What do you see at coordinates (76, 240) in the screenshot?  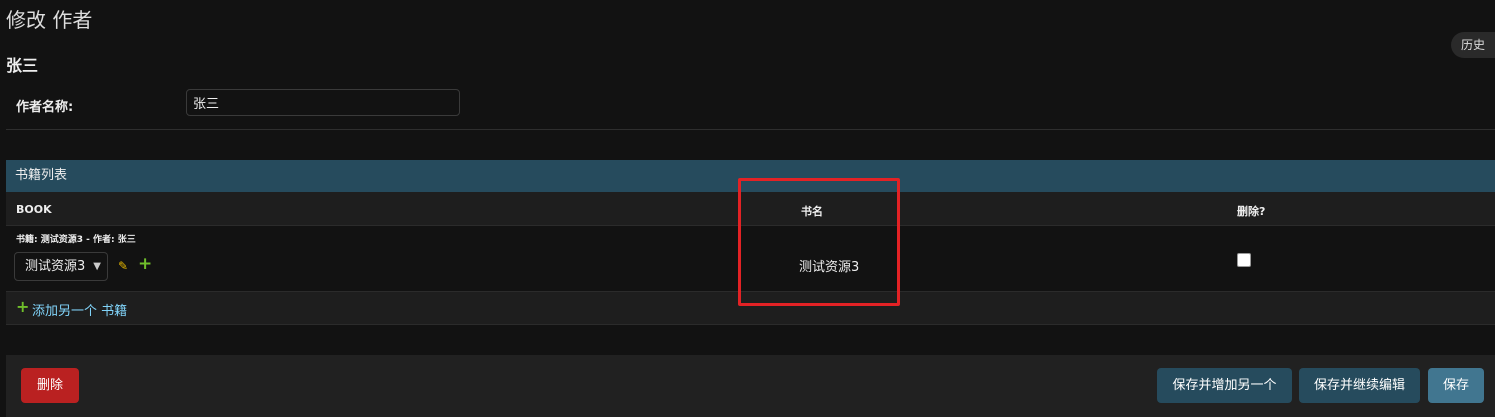 I see `row-original-label: 书籍: 测试资源3 - 作者: 张三` at bounding box center [76, 240].